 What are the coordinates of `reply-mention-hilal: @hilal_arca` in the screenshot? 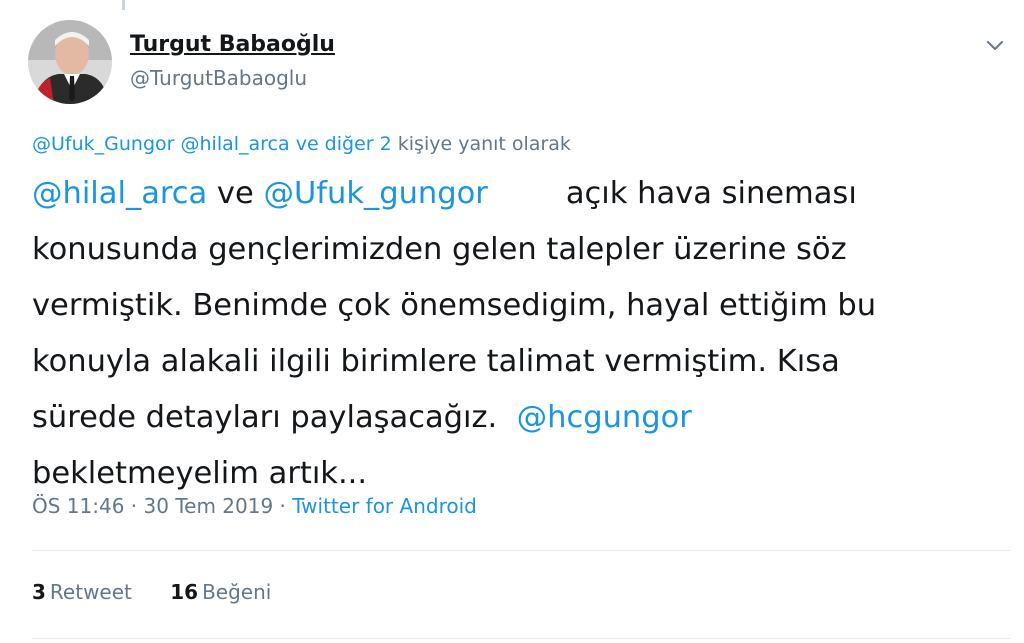 It's located at (235, 144).